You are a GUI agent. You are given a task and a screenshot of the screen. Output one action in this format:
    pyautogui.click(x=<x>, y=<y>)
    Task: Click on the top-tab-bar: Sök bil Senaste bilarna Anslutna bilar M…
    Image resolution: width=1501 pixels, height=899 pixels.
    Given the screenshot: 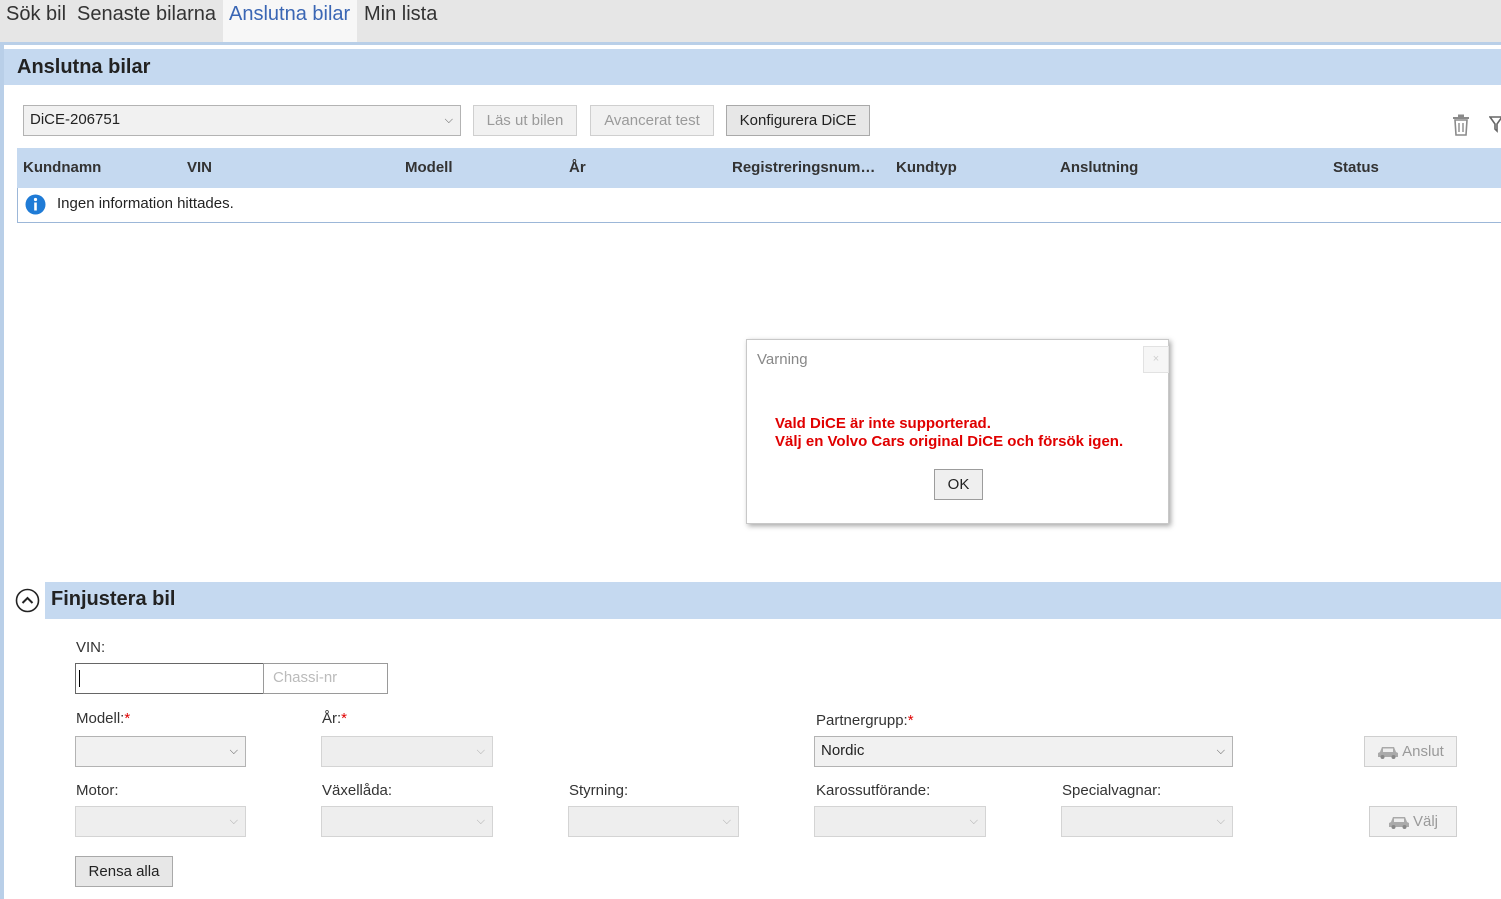 What is the action you would take?
    pyautogui.click(x=750, y=21)
    